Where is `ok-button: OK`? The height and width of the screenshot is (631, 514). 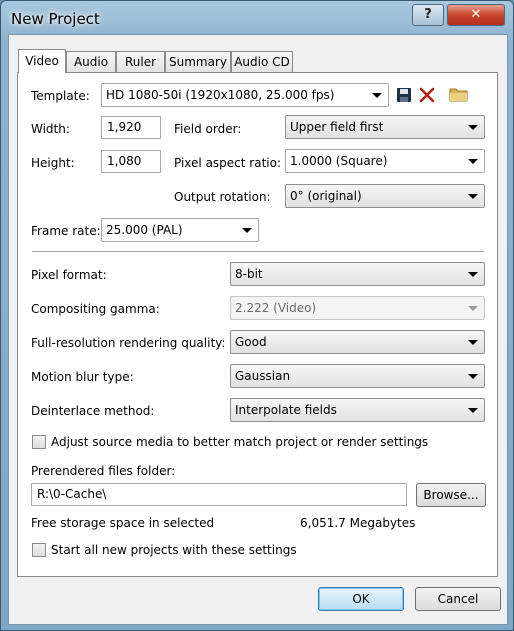
ok-button: OK is located at coordinates (361, 599).